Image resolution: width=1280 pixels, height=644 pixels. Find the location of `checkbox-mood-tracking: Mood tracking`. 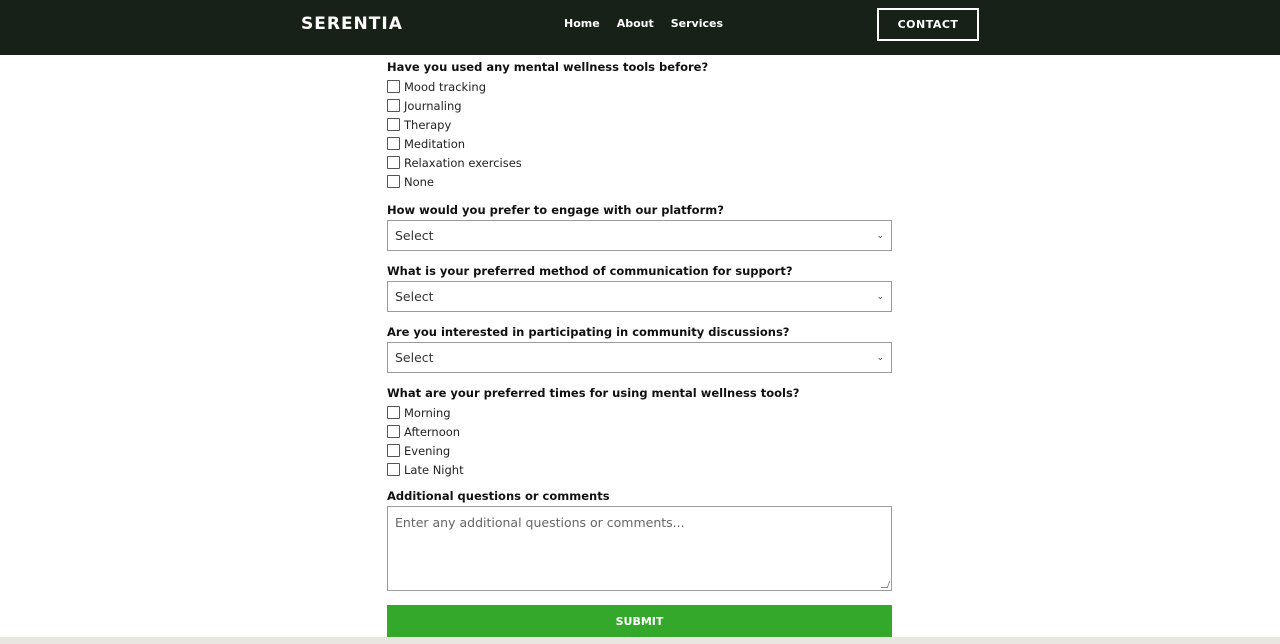

checkbox-mood-tracking: Mood tracking is located at coordinates (639, 86).